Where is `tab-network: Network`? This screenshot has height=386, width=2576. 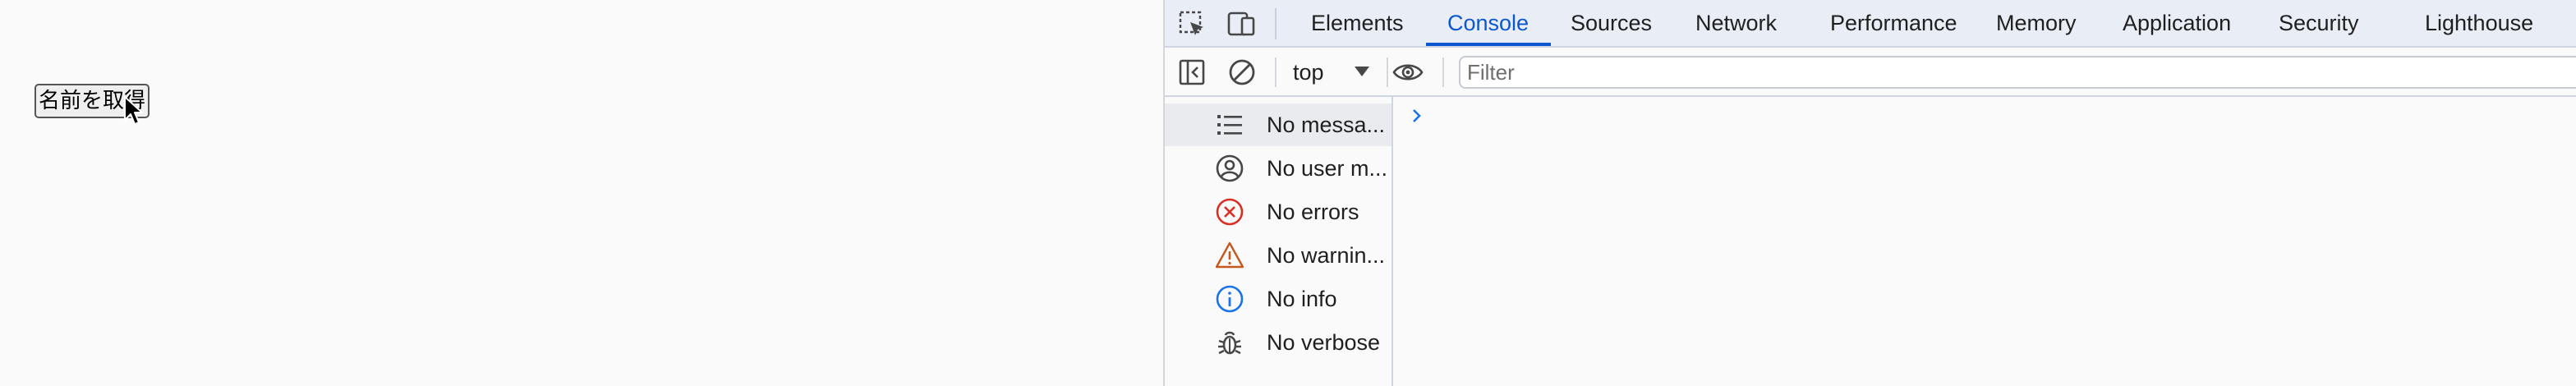 tab-network: Network is located at coordinates (1736, 23).